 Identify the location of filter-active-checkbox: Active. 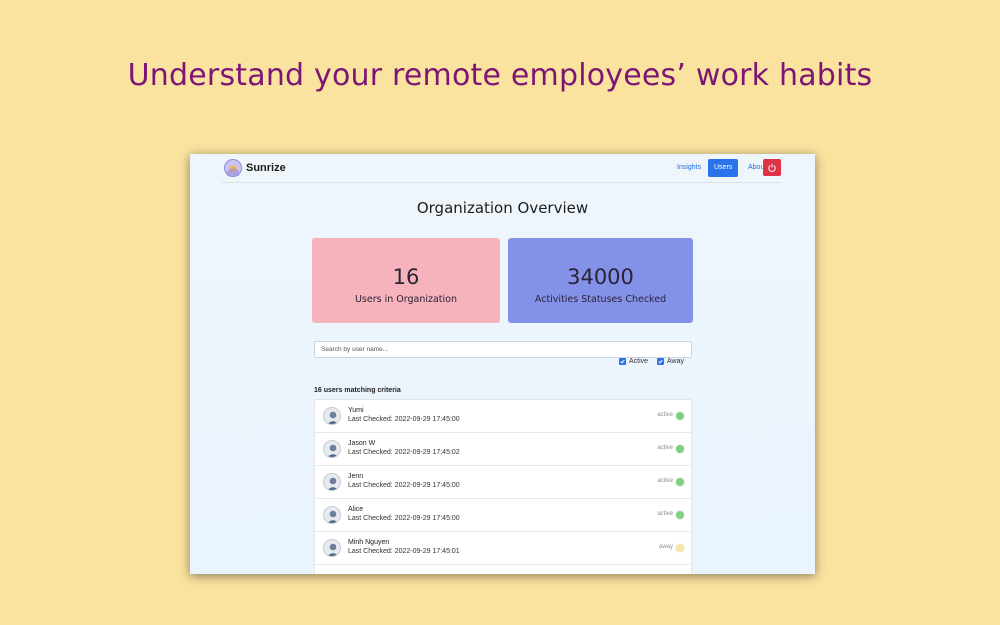
(639, 363).